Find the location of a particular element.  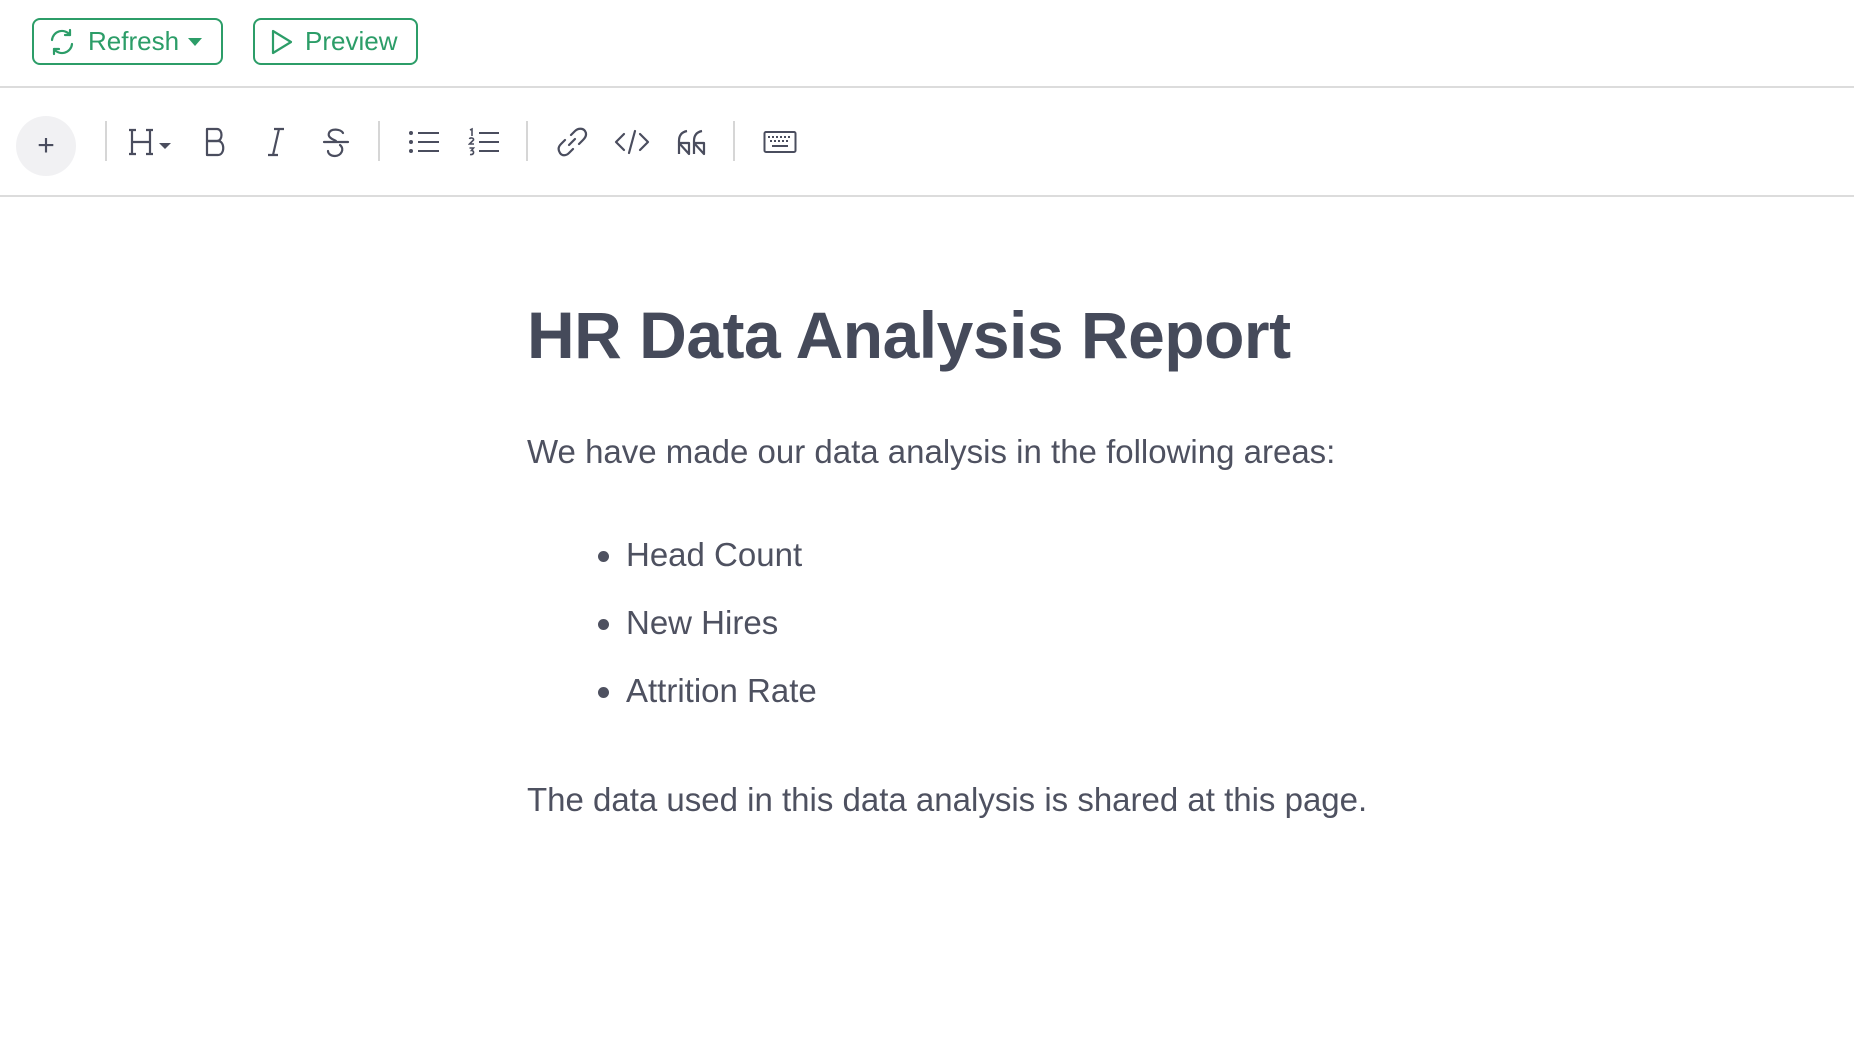

link-button is located at coordinates (572, 141).